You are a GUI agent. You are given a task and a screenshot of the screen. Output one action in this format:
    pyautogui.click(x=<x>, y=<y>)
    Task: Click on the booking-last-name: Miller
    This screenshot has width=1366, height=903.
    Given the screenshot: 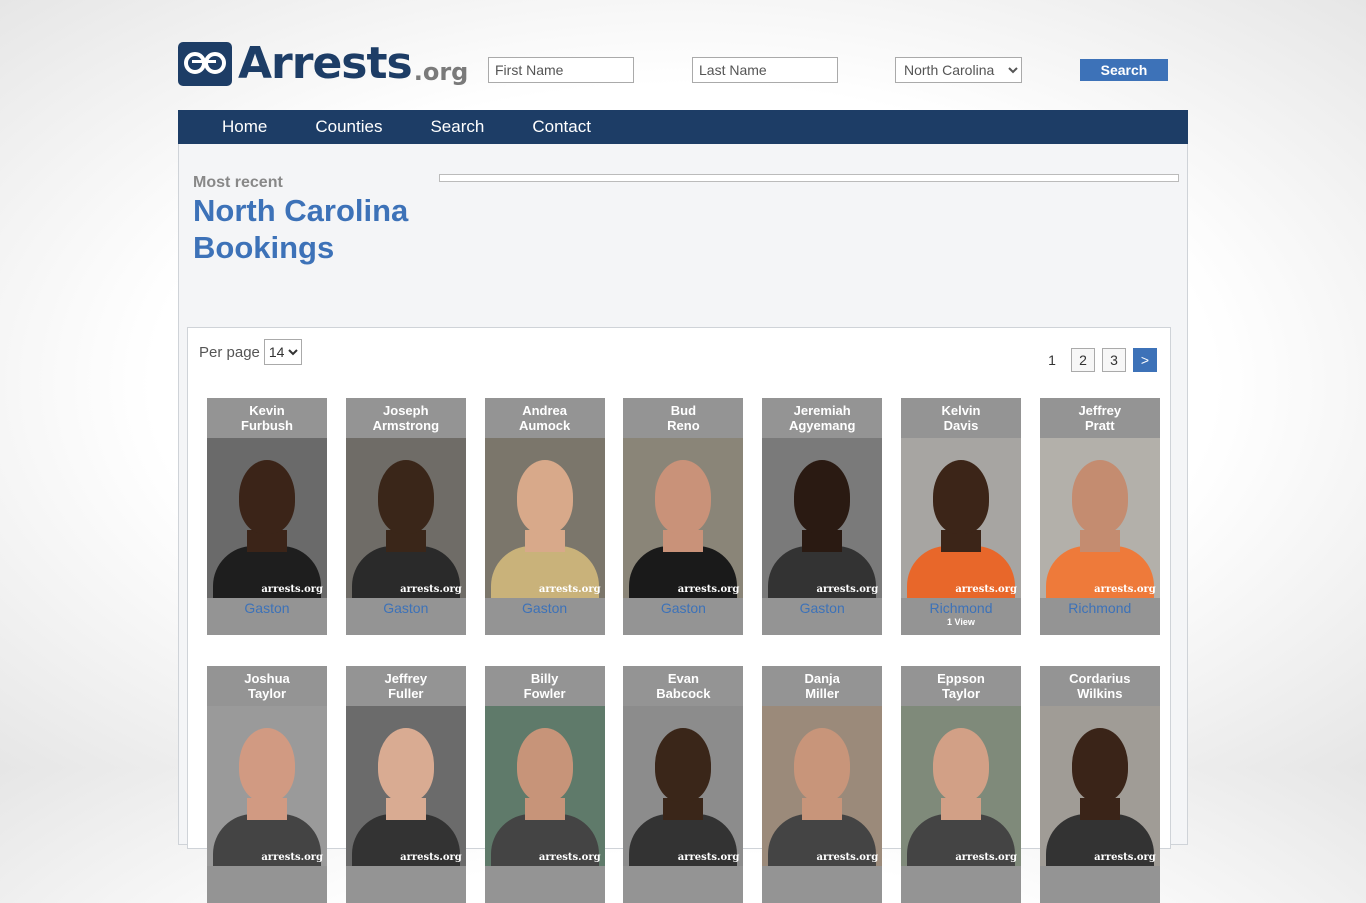 What is the action you would take?
    pyautogui.click(x=822, y=693)
    